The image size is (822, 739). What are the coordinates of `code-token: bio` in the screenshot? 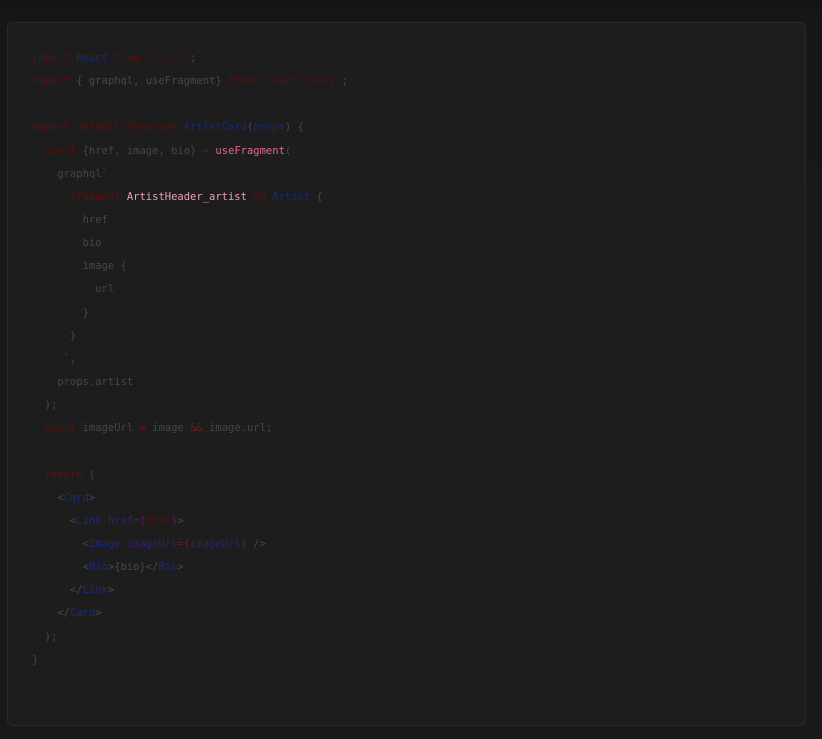 It's located at (67, 243).